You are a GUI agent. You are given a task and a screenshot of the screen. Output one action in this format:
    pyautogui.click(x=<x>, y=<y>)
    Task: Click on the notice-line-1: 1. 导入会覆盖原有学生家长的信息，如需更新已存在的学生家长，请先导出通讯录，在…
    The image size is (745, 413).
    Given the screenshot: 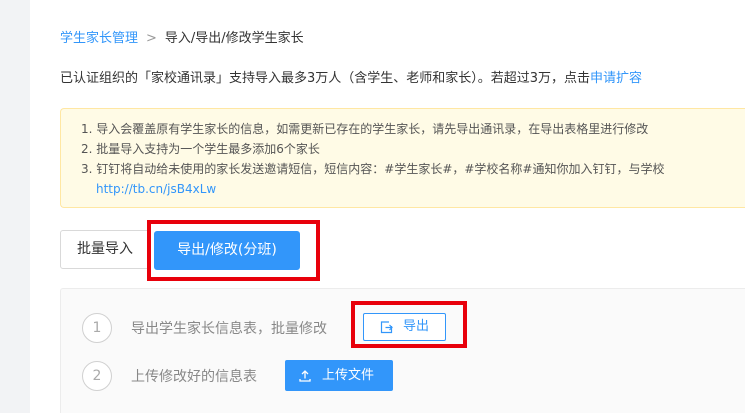 What is the action you would take?
    pyautogui.click(x=365, y=129)
    